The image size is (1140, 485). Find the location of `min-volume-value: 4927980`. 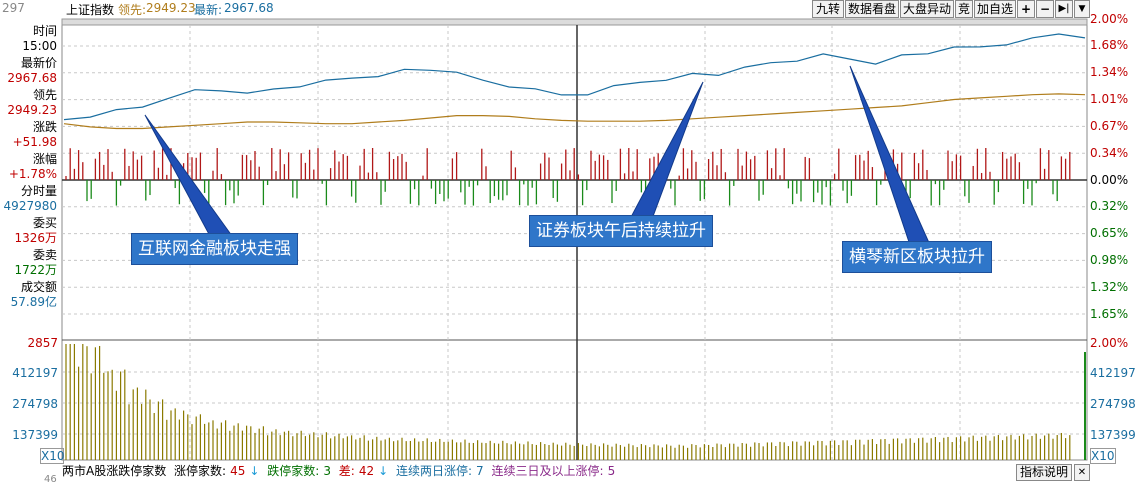

min-volume-value: 4927980 is located at coordinates (30, 206).